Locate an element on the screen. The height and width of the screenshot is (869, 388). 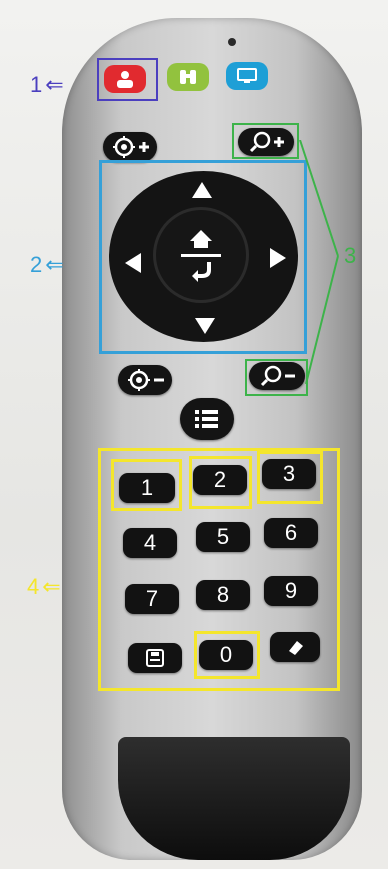
remote-bottom-cap is located at coordinates (234, 798).